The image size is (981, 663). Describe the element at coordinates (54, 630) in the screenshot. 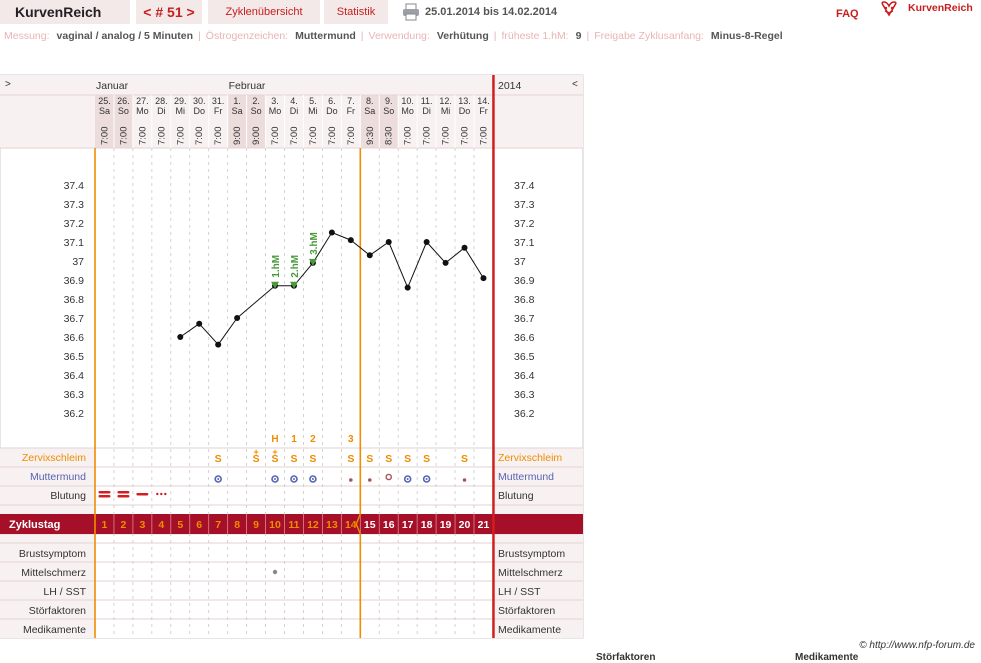

I see `row-label-medi: Medikamente` at that location.